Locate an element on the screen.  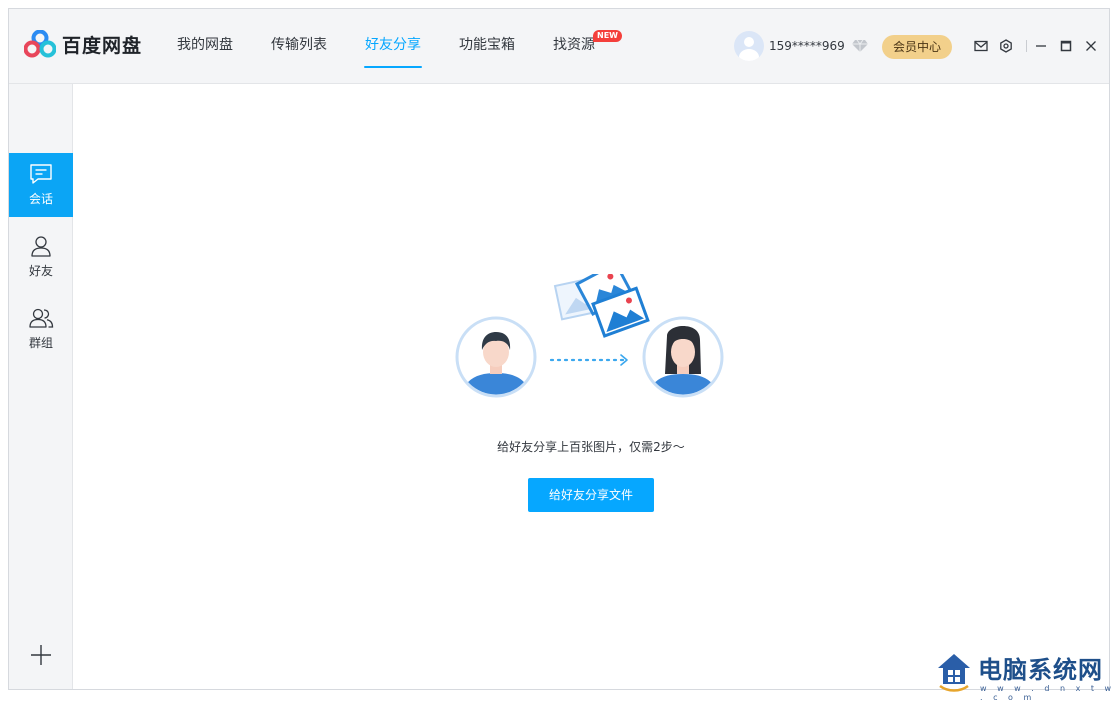
maximize-icon is located at coordinates (1066, 46).